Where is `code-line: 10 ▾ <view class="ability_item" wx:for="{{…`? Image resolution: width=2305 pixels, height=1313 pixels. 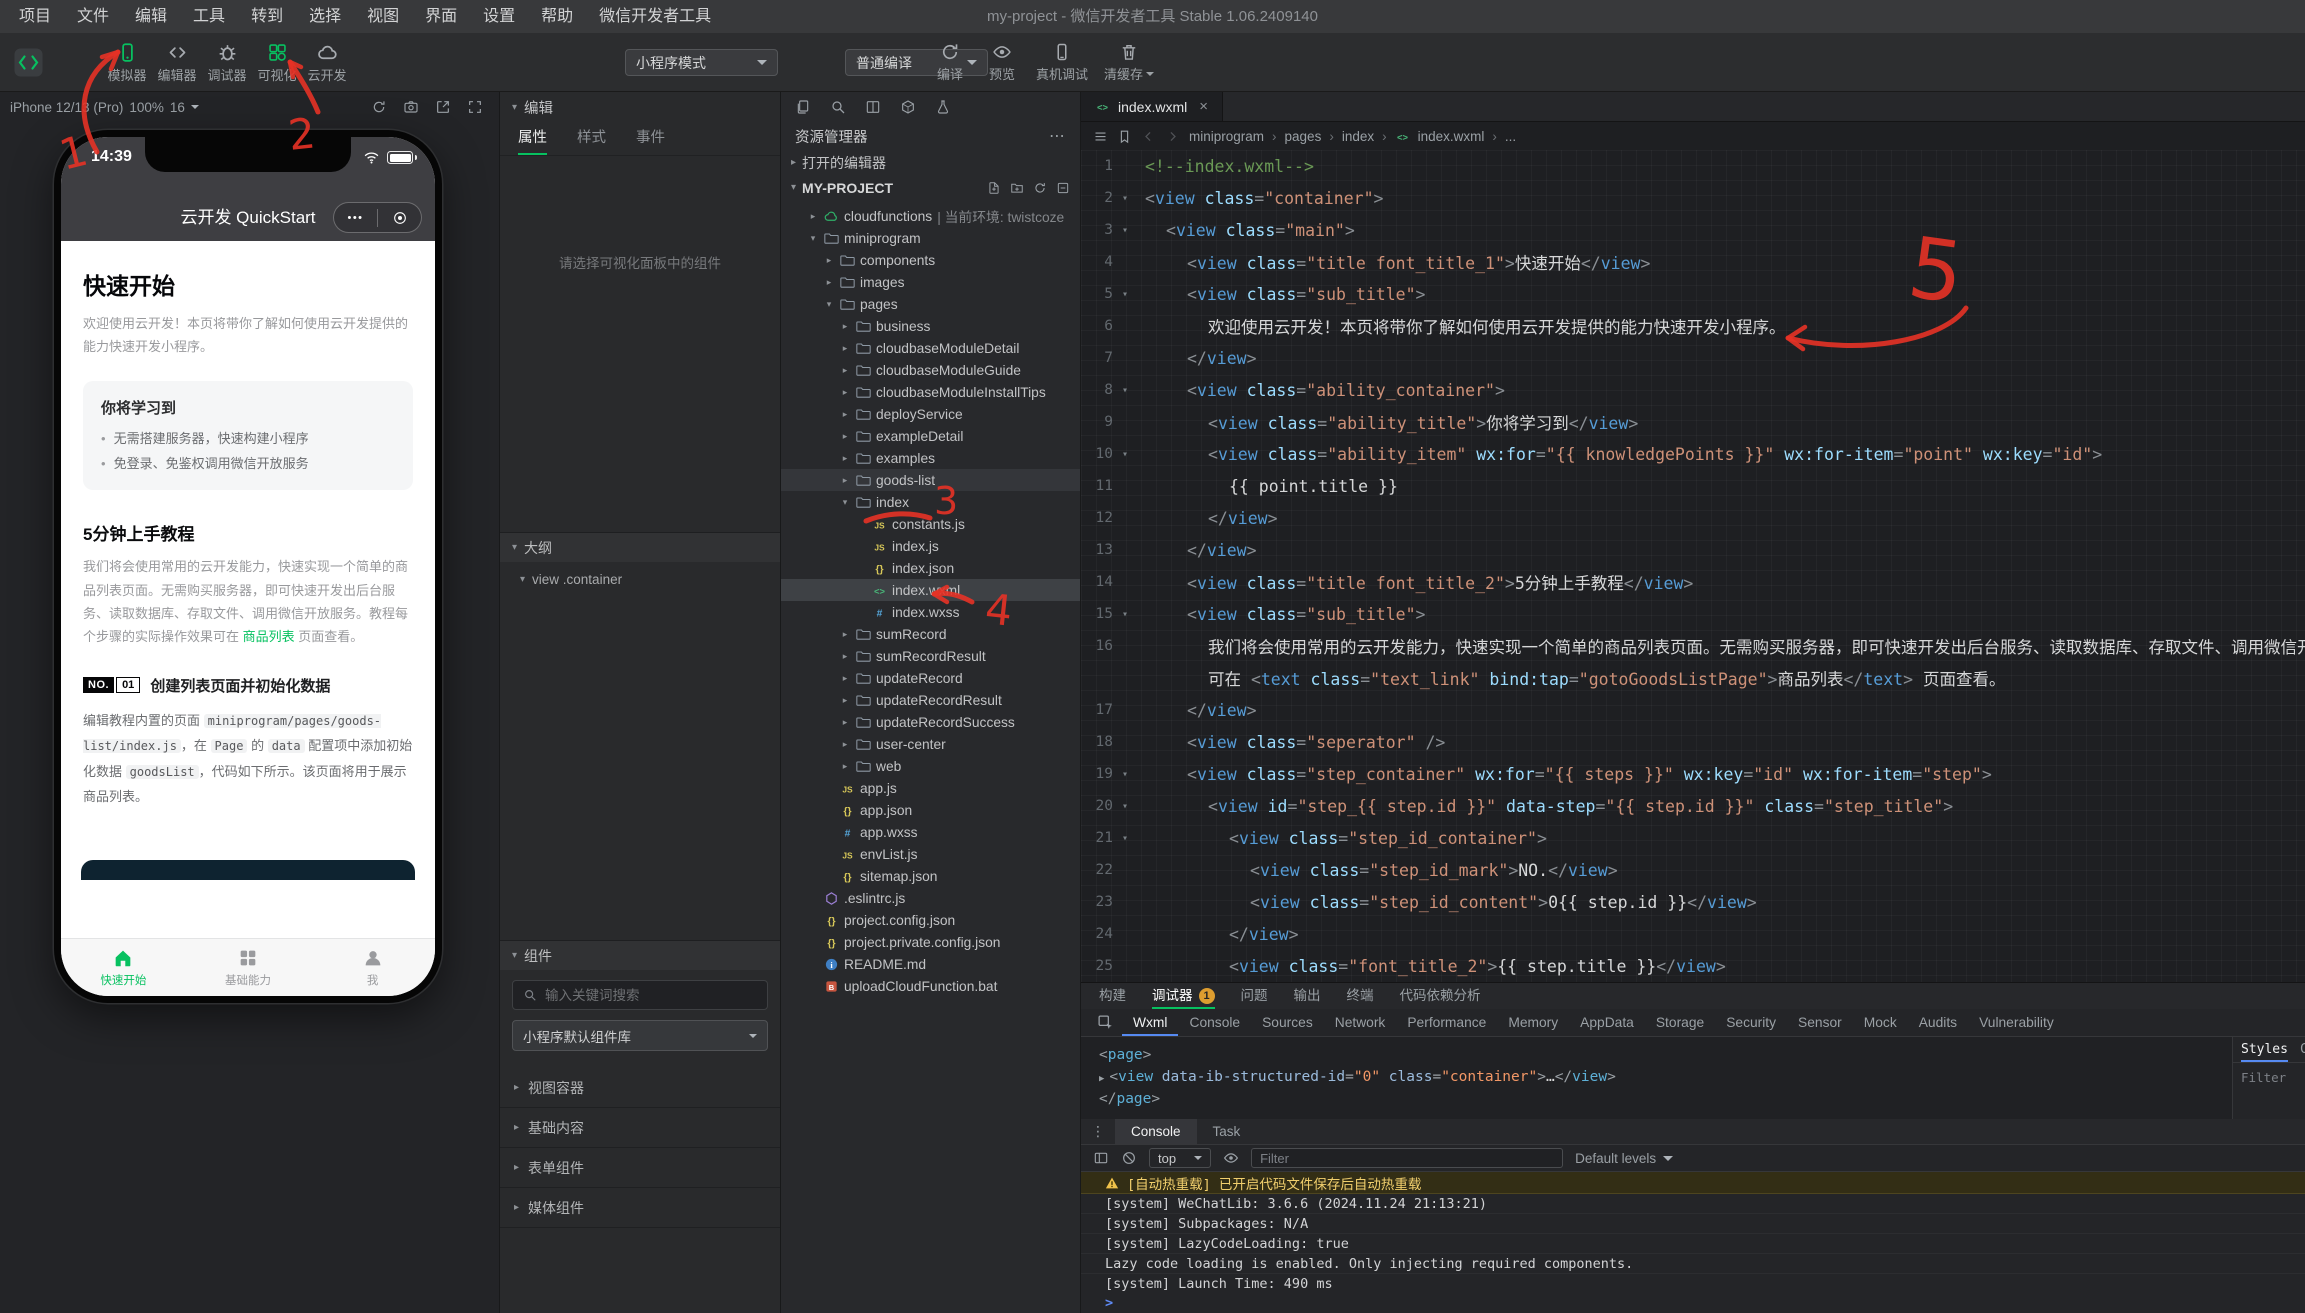 code-line: 10 ▾ <view class="ability_item" wx:for="{{… is located at coordinates (1693, 454).